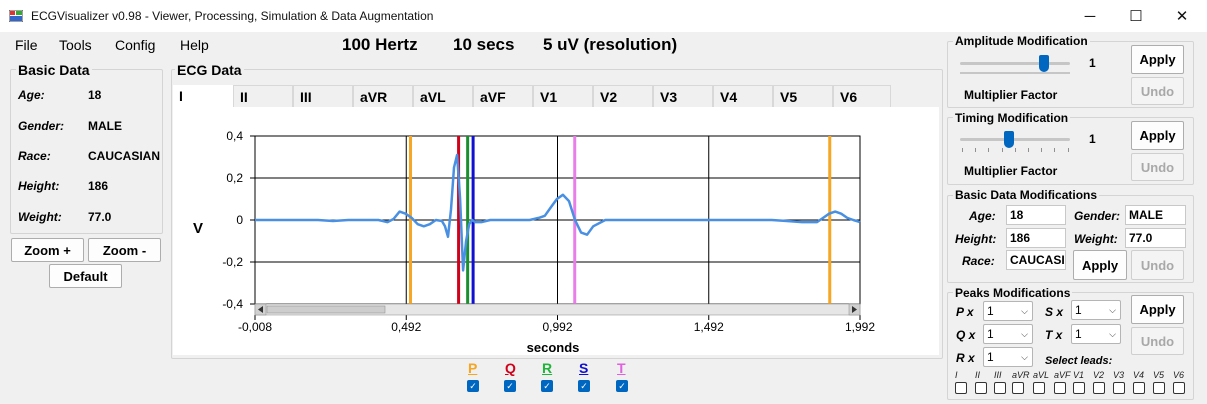 This screenshot has height=404, width=1207. What do you see at coordinates (1060, 388) in the screenshot?
I see `lead-checkbox-avf` at bounding box center [1060, 388].